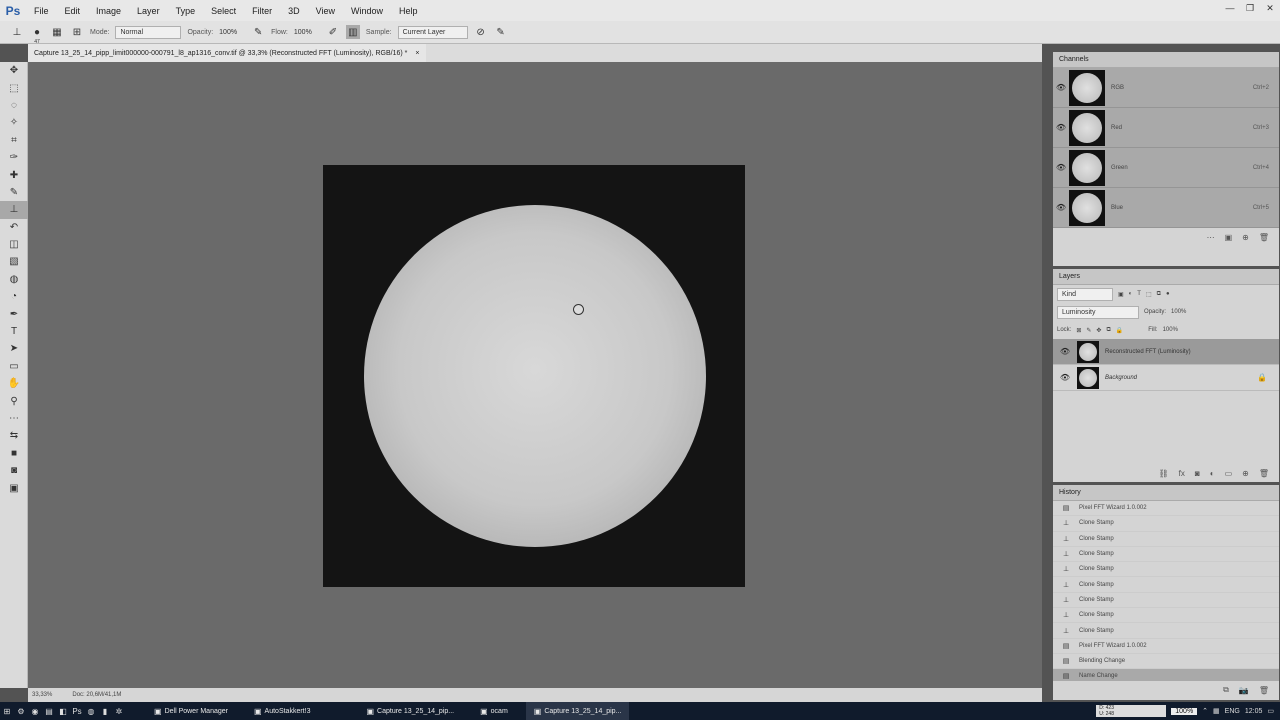 This screenshot has height=720, width=1280. I want to click on blur-tool-icon: ◍, so click(14, 279).